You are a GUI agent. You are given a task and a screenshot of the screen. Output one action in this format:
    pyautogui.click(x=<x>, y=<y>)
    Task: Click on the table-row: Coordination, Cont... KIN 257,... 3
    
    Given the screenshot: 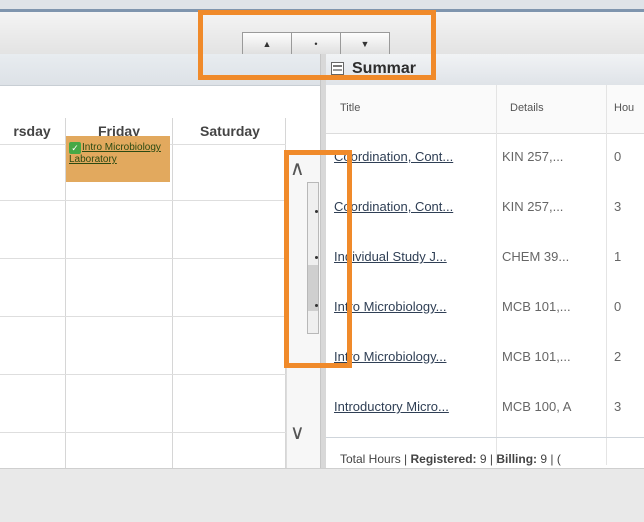 What is the action you would take?
    pyautogui.click(x=485, y=208)
    